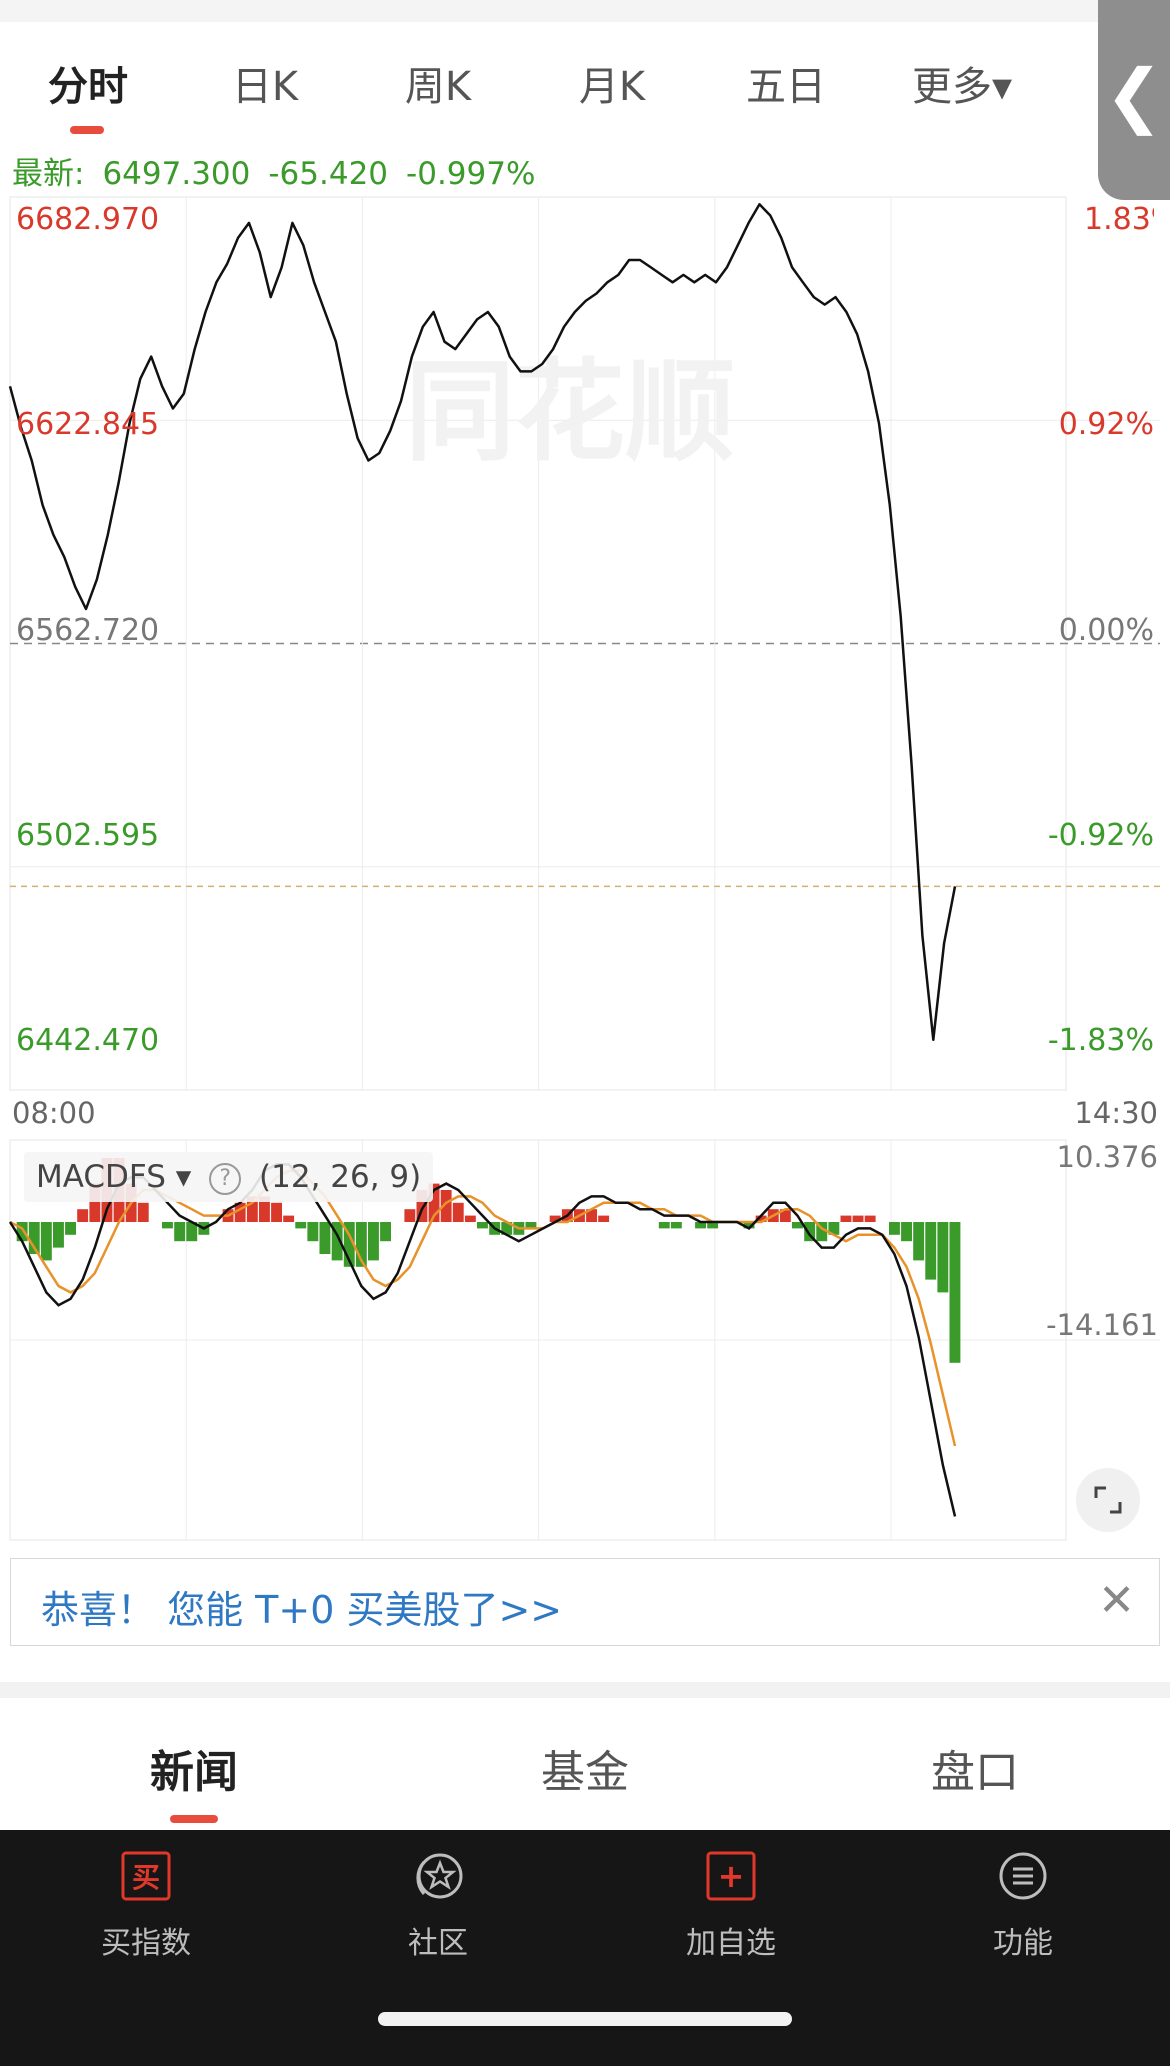 This screenshot has width=1170, height=2066. Describe the element at coordinates (438, 1906) in the screenshot. I see `nav-community: 社区` at that location.